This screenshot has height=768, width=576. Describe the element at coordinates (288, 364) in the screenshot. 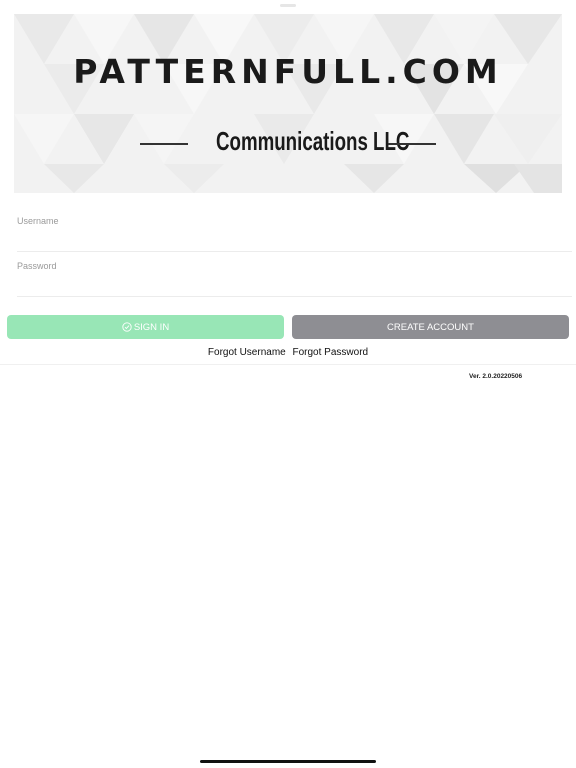

I see `section-divider` at that location.